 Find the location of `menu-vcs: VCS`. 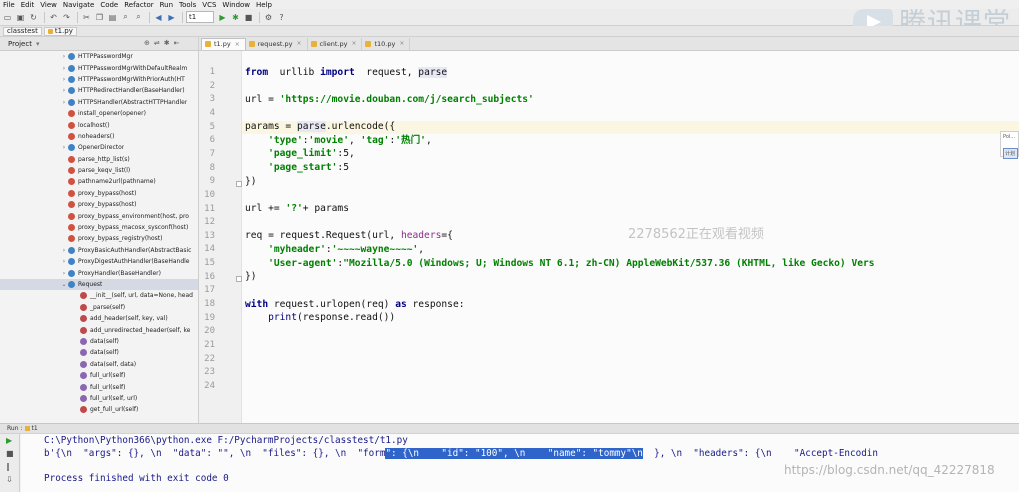

menu-vcs: VCS is located at coordinates (209, 5).